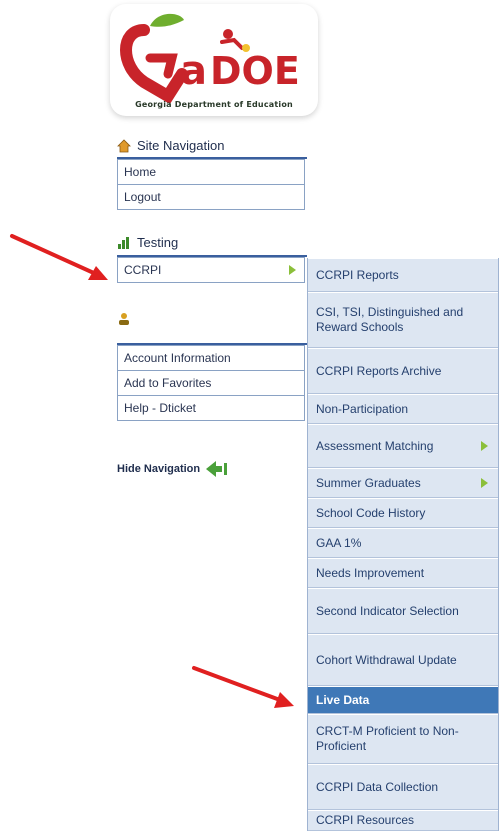 The height and width of the screenshot is (831, 500). I want to click on bar-chart-icon, so click(123, 242).